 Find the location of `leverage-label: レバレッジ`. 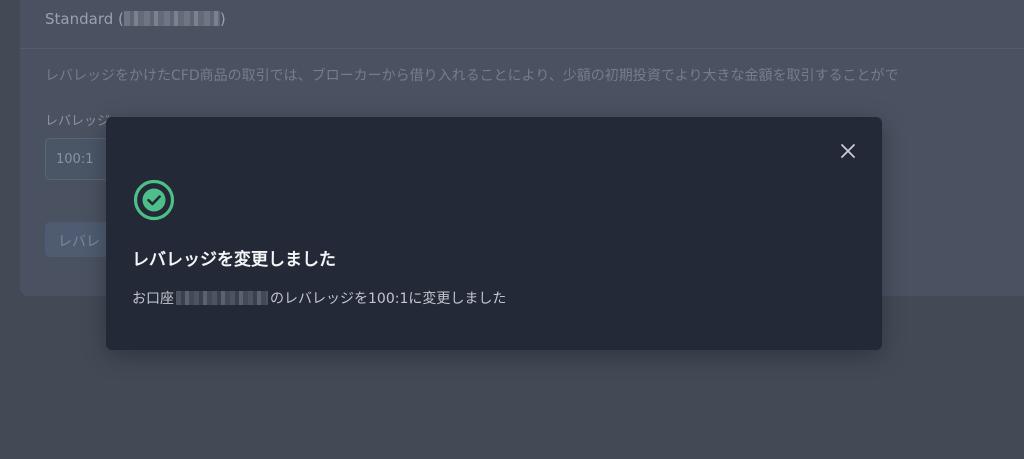

leverage-label: レバレッジ is located at coordinates (78, 121).